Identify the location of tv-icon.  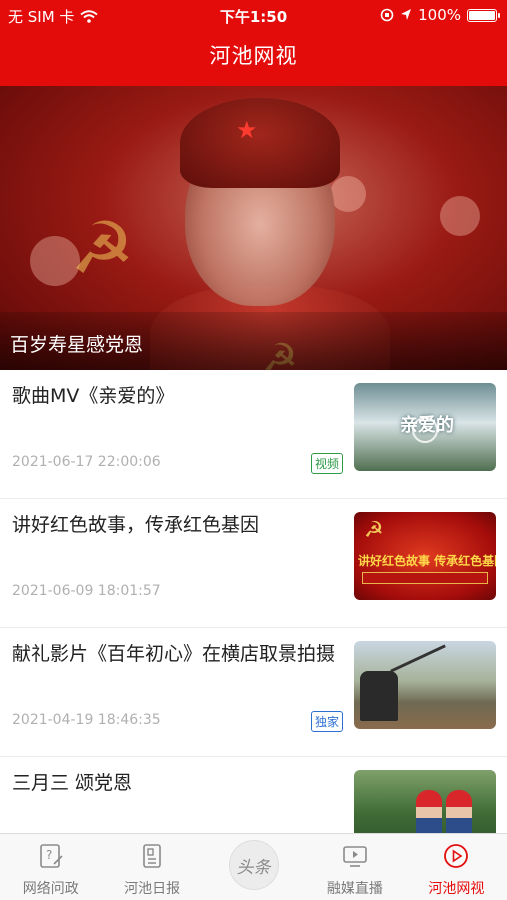
(355, 856).